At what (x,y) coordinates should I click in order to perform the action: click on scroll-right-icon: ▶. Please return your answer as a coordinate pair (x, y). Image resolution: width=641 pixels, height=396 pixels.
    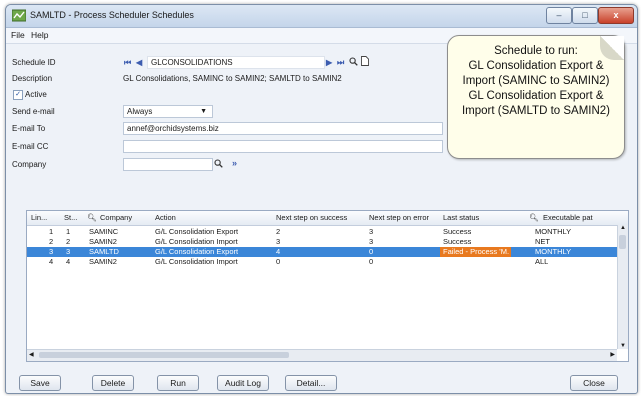
    Looking at the image, I should click on (612, 354).